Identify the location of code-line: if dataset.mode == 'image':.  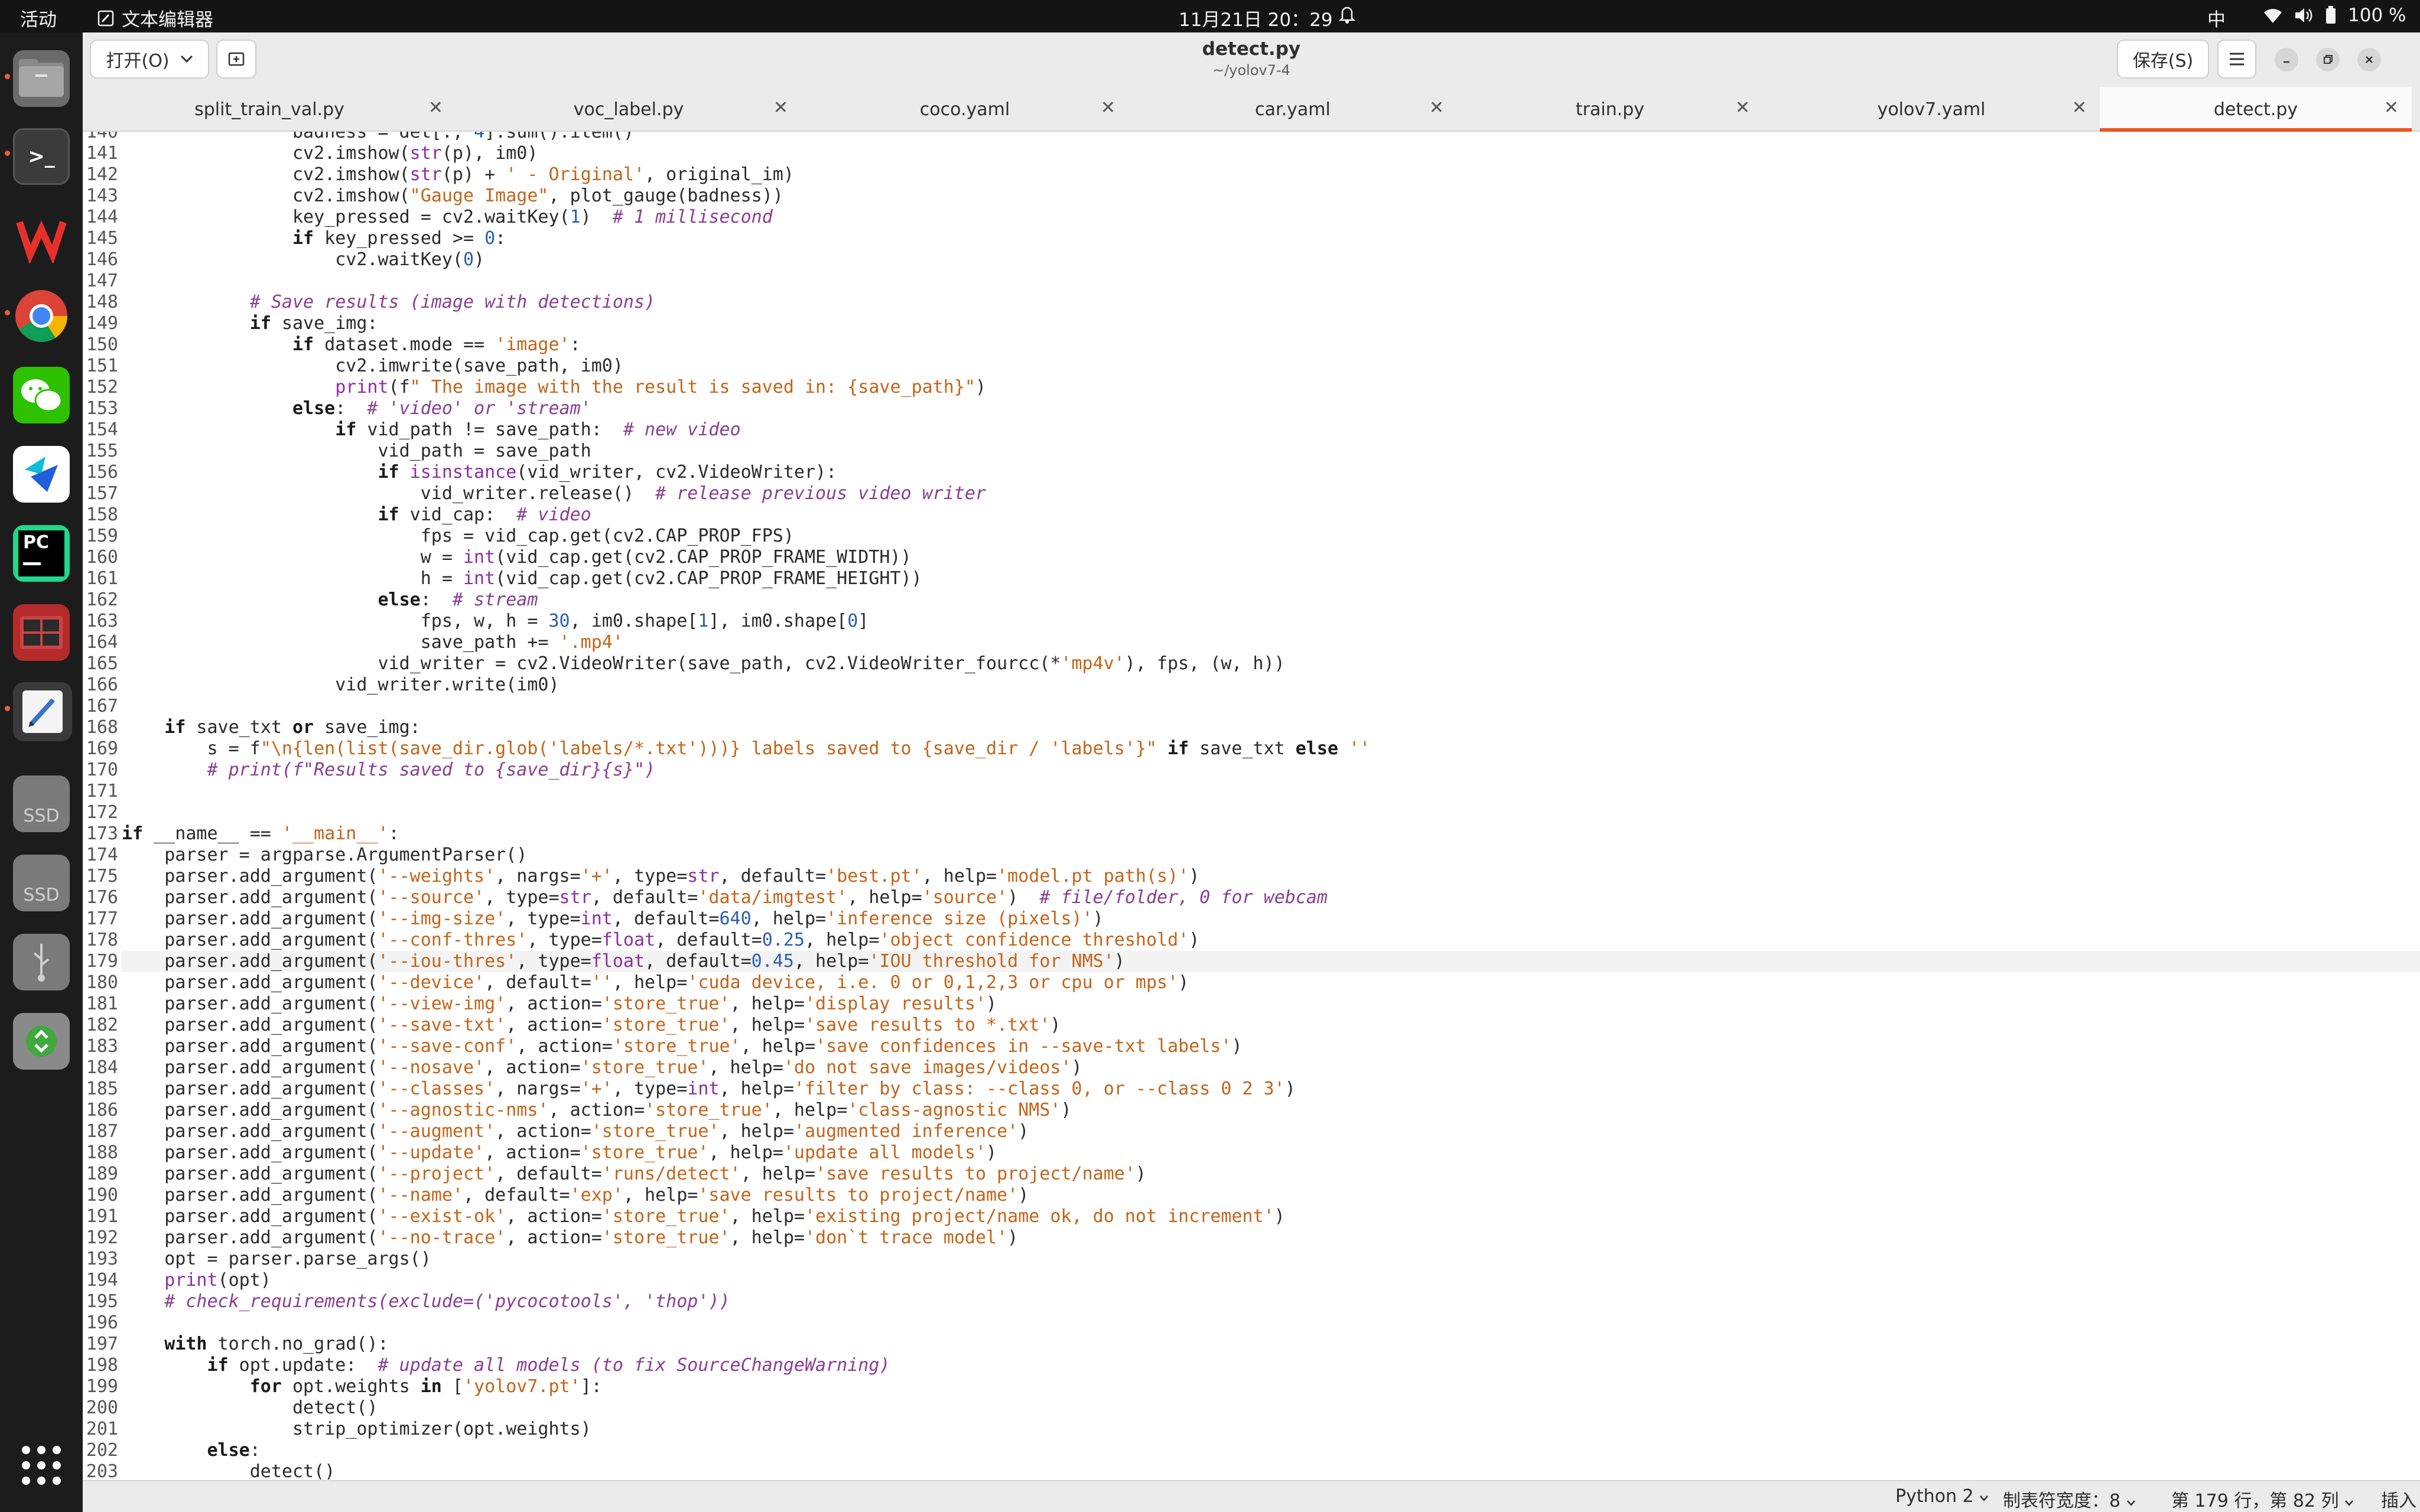
(351, 345).